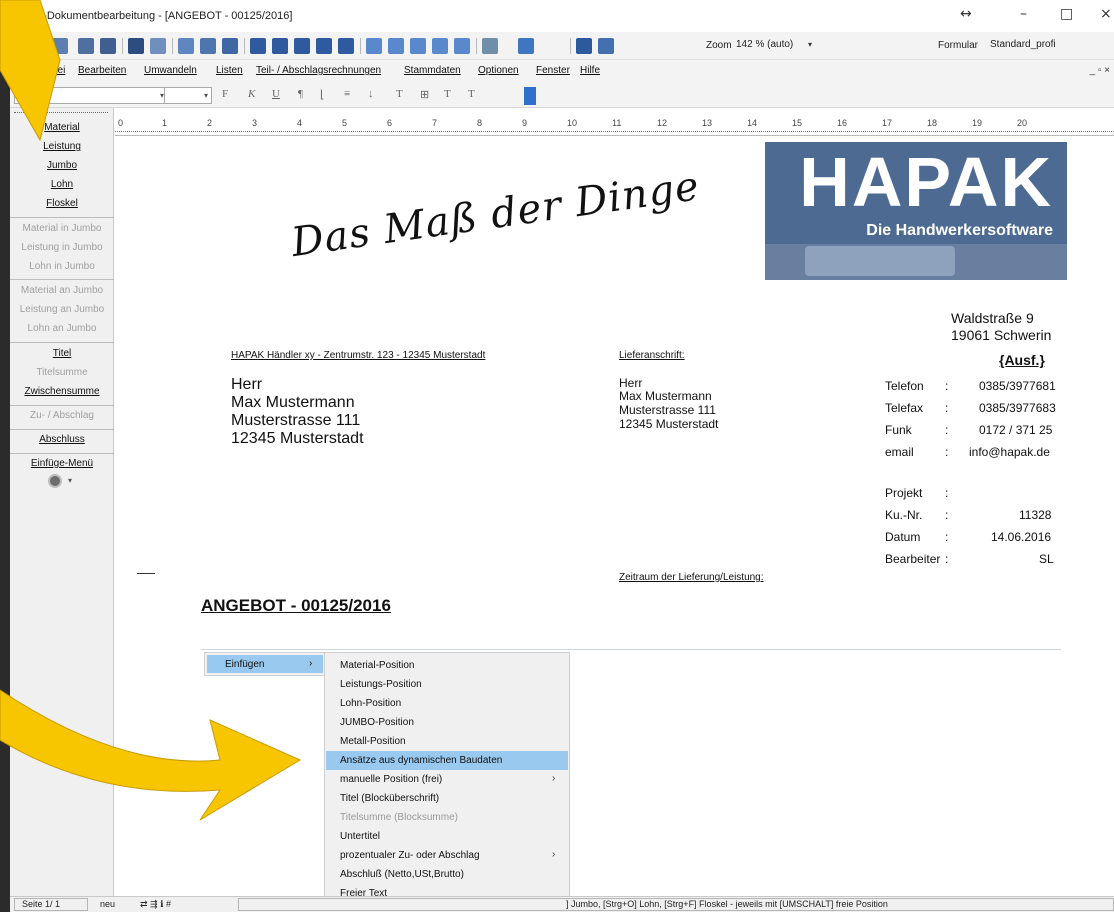 Image resolution: width=1114 pixels, height=912 pixels. Describe the element at coordinates (300, 94) in the screenshot. I see `paragraph-button: ¶` at that location.